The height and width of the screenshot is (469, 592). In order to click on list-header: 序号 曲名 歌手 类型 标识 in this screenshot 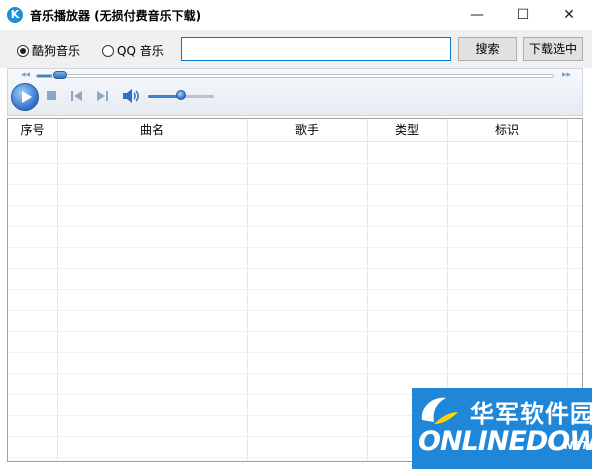, I will do `click(295, 130)`.